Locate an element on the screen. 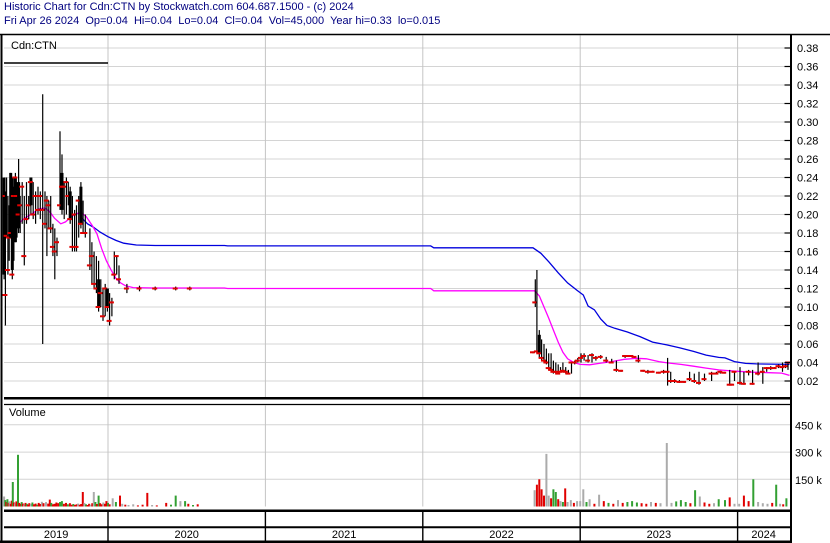  price-axis-label: 0.20 is located at coordinates (807, 216).